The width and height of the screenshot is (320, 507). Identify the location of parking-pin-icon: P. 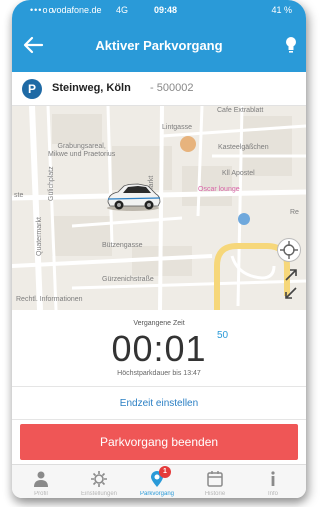
(32, 89).